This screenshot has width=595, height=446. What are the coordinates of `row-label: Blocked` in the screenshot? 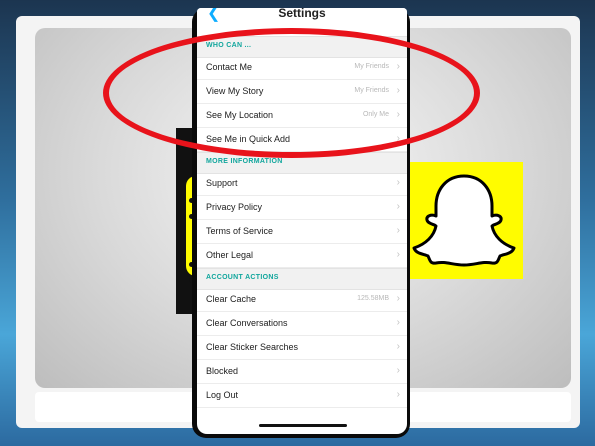 It's located at (222, 371).